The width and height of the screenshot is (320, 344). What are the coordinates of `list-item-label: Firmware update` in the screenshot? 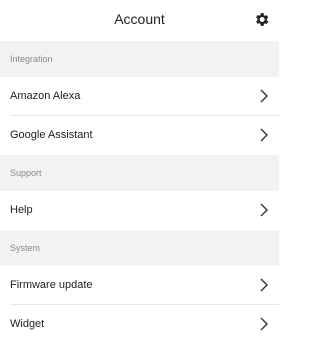 It's located at (51, 285).